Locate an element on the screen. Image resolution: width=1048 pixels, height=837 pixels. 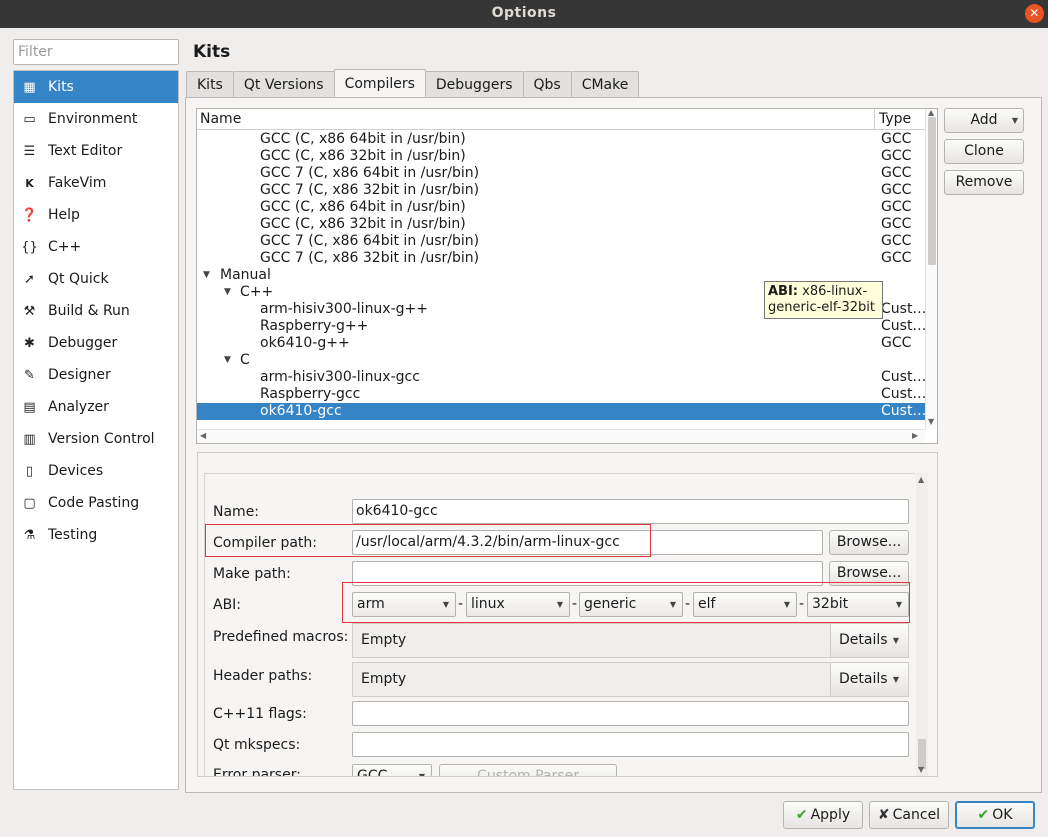
header-paths-label: Header paths: is located at coordinates (263, 676).